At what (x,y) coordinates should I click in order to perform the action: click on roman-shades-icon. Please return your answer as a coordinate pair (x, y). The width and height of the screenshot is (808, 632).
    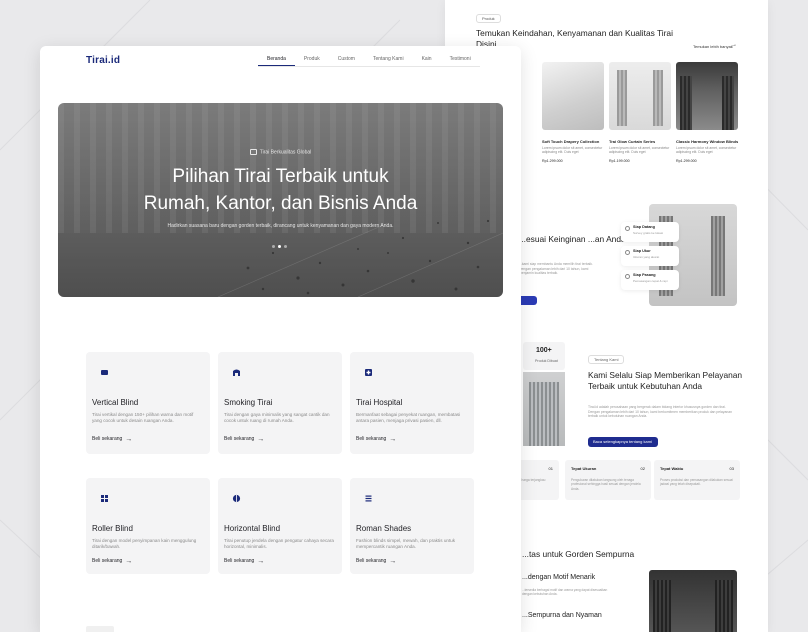
    Looking at the image, I should click on (368, 498).